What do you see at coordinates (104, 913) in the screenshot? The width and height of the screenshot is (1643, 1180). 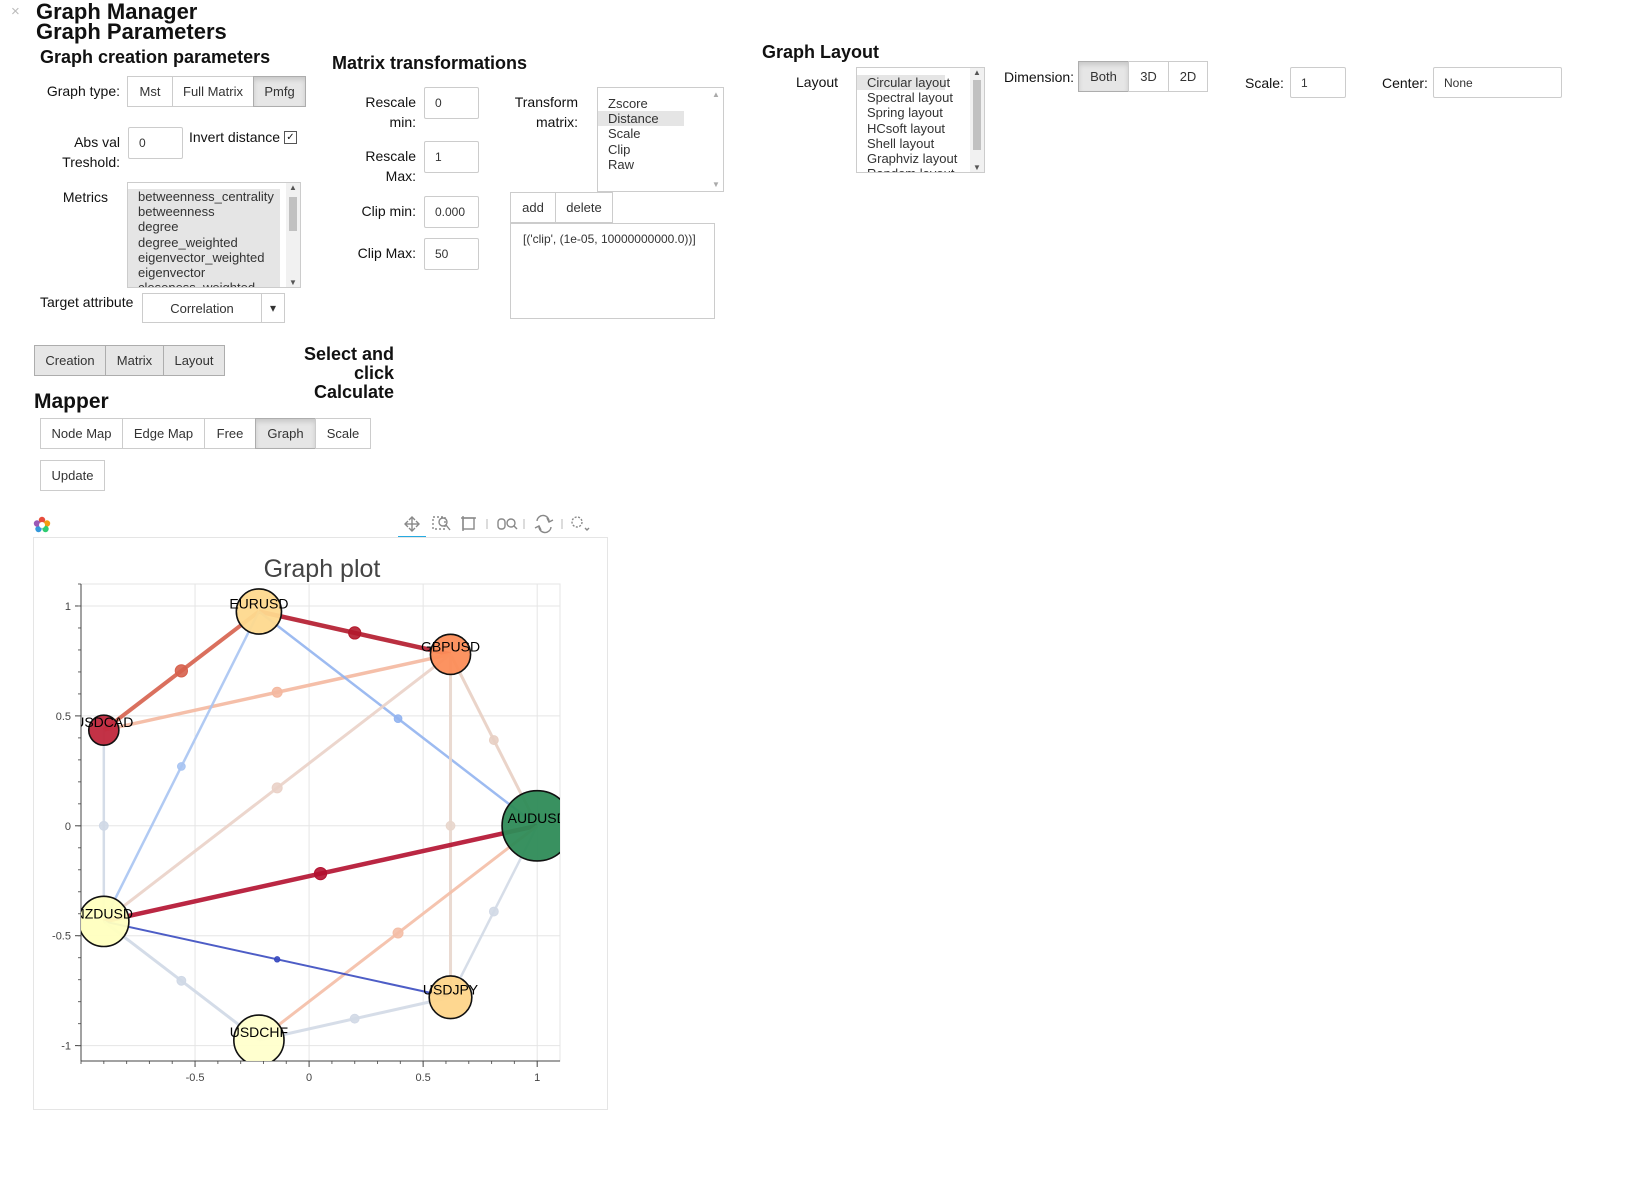 I see `node-label: NZDUSD` at bounding box center [104, 913].